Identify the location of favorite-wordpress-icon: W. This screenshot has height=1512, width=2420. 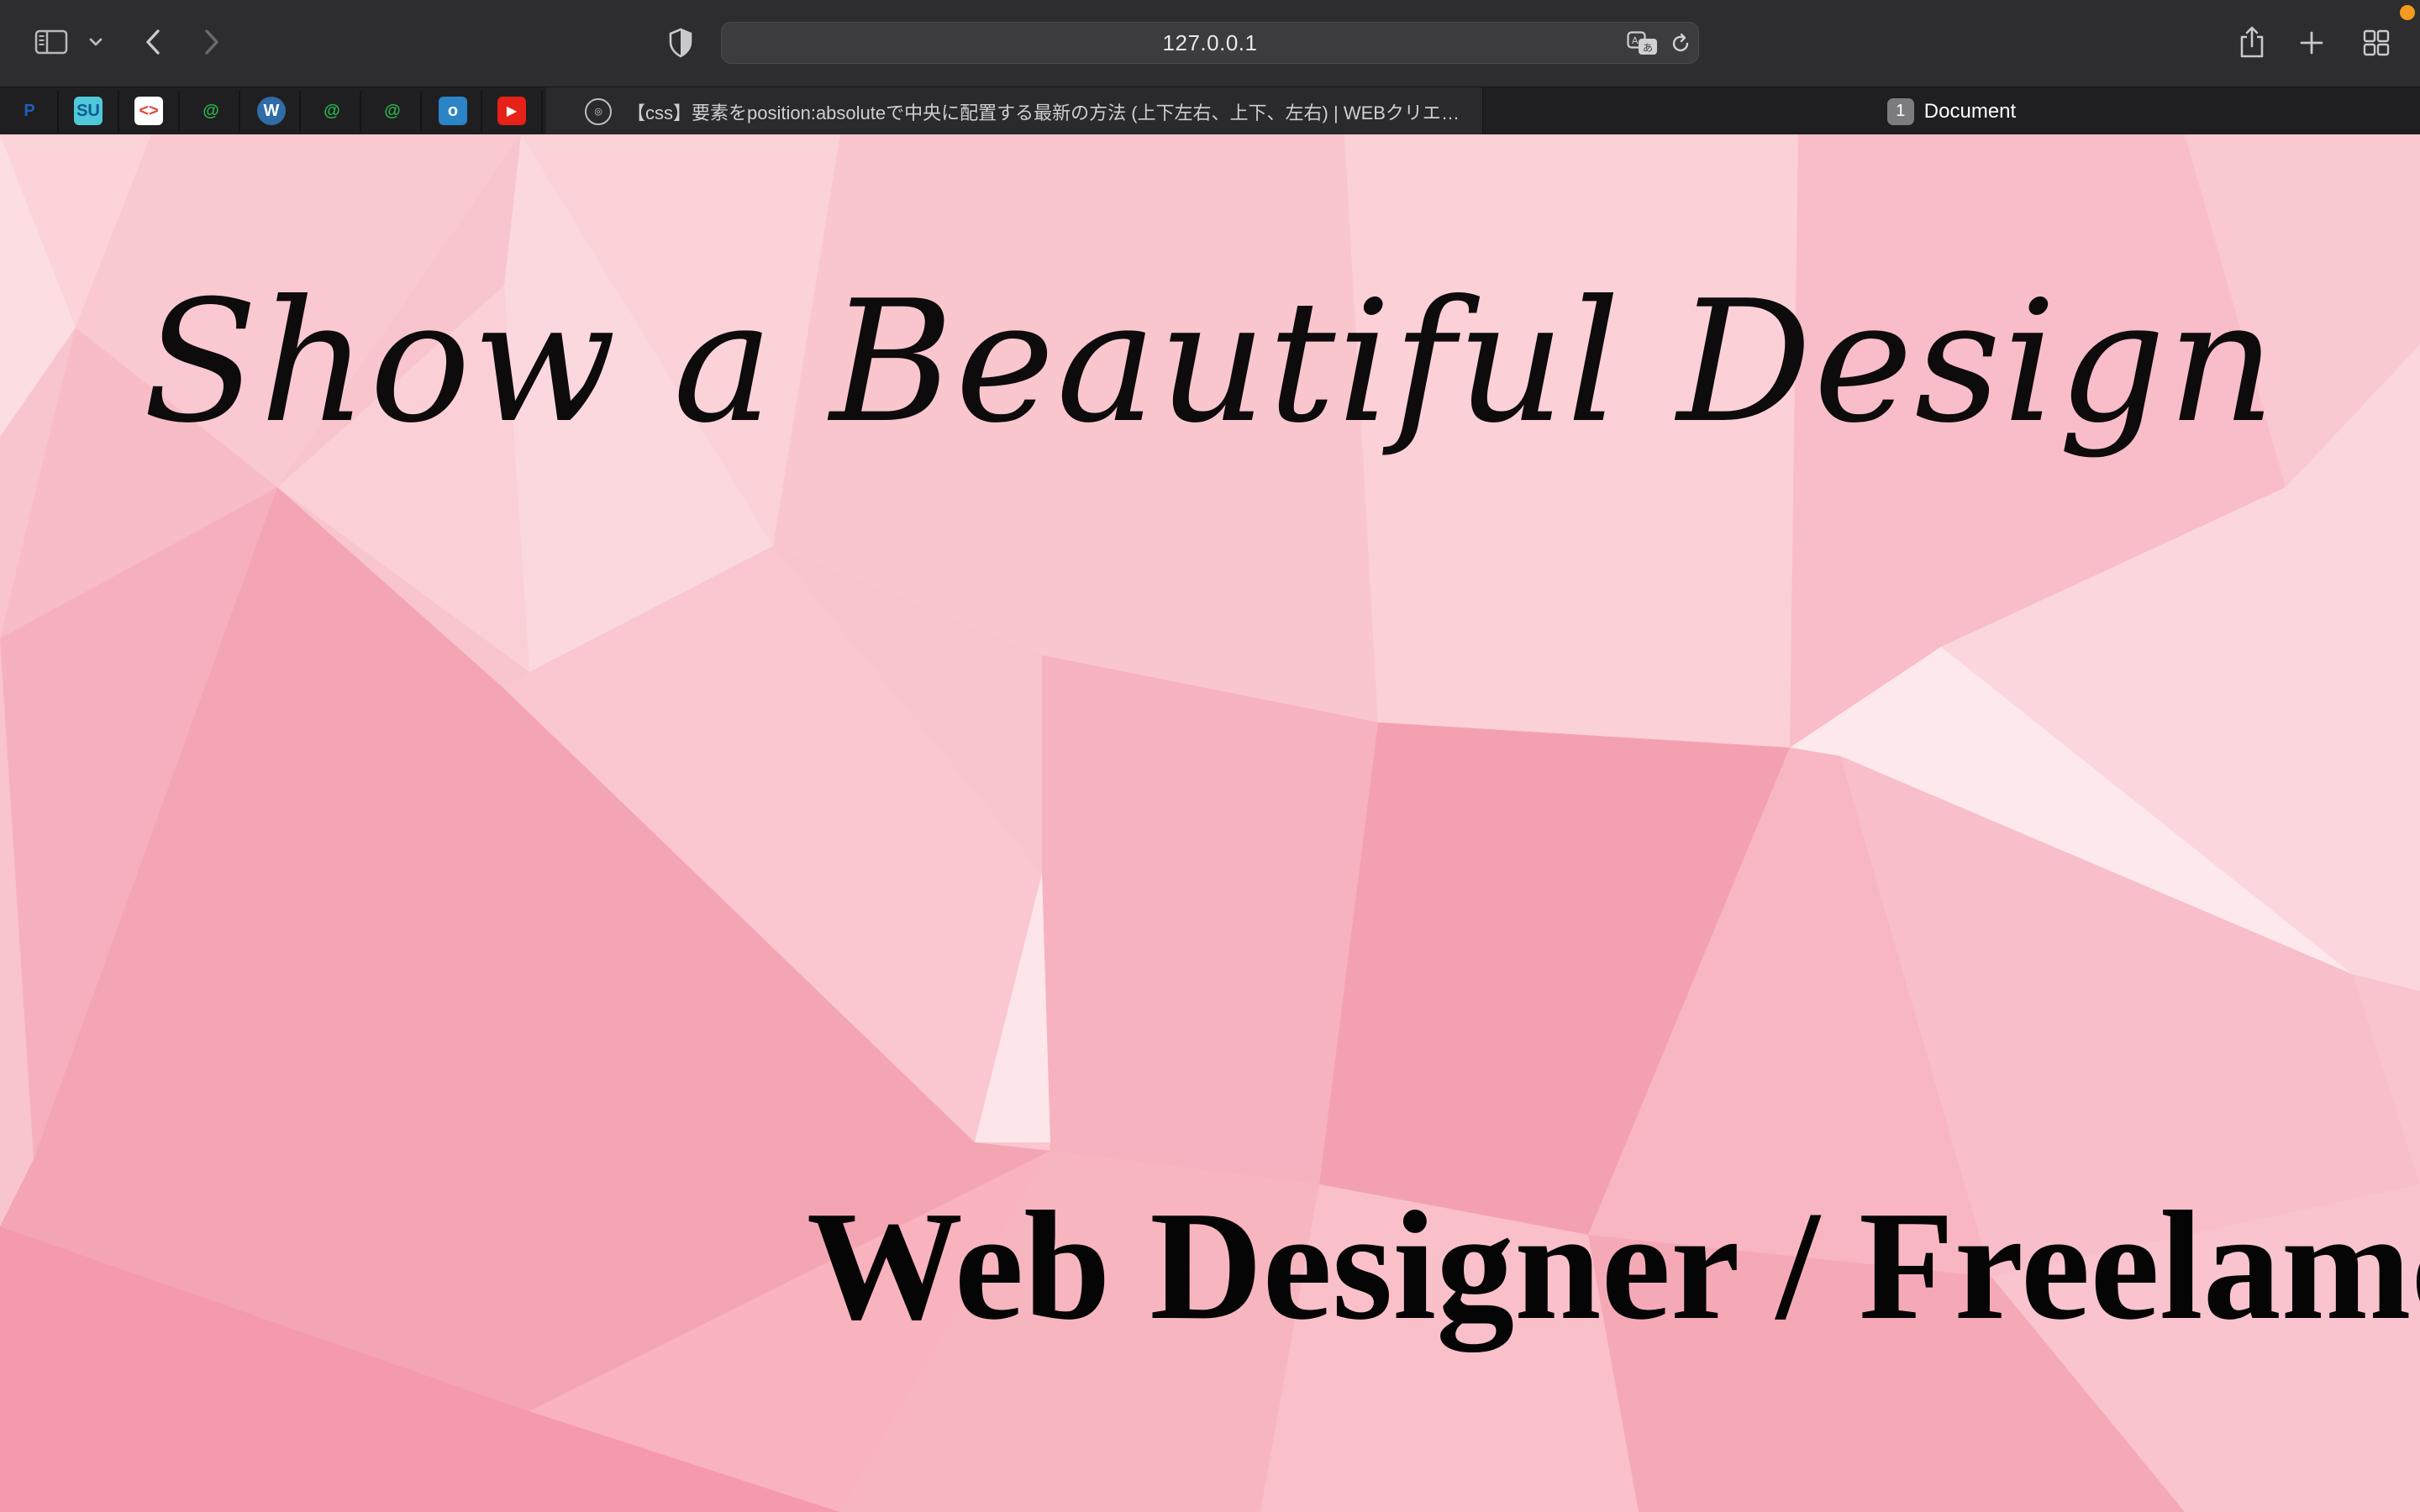
(271, 111).